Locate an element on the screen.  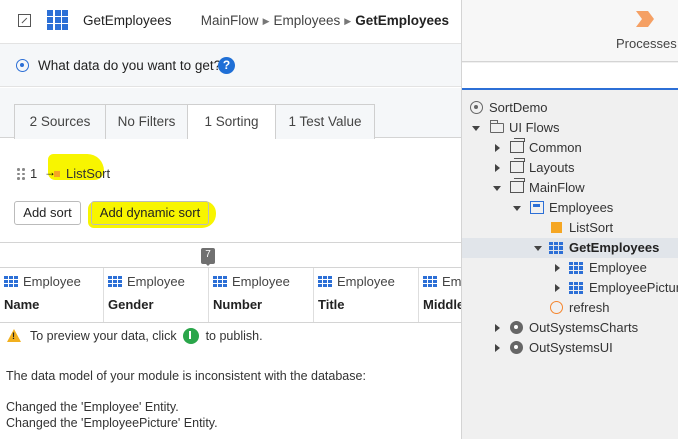
tree-item-listsort: ListSort is located at coordinates (570, 228).